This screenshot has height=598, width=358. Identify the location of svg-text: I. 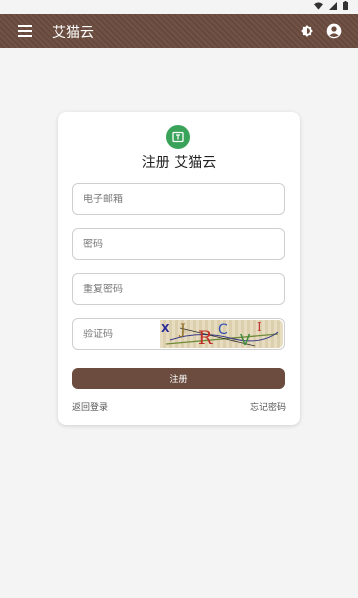
(259, 327).